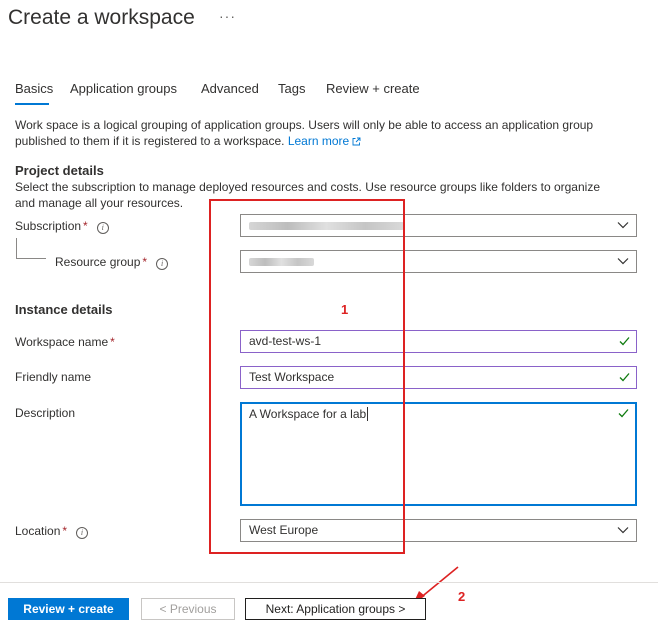 Image resolution: width=658 pixels, height=635 pixels. Describe the element at coordinates (53, 377) in the screenshot. I see `friendly-name-label: Friendly name` at that location.